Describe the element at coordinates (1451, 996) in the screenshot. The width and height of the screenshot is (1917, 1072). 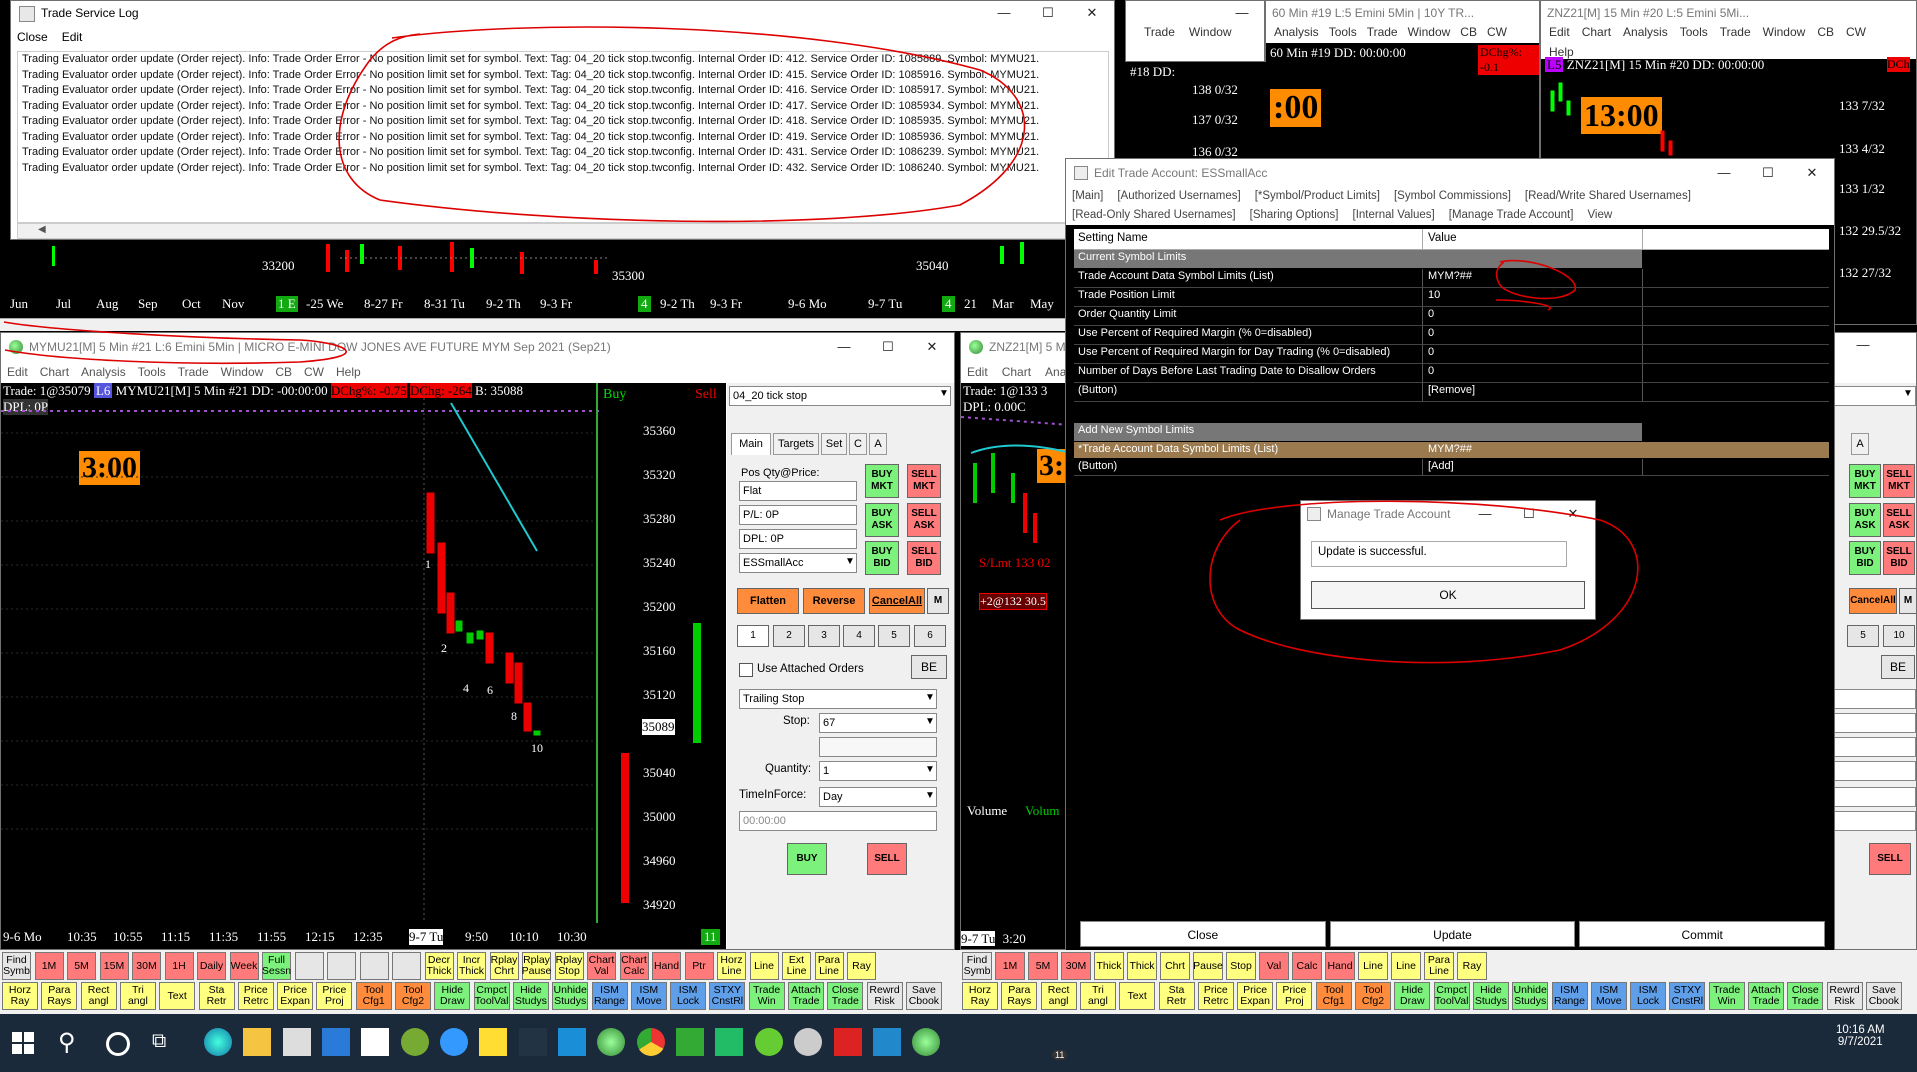
I see `toolbar-button: Cmpct ToolVal` at that location.